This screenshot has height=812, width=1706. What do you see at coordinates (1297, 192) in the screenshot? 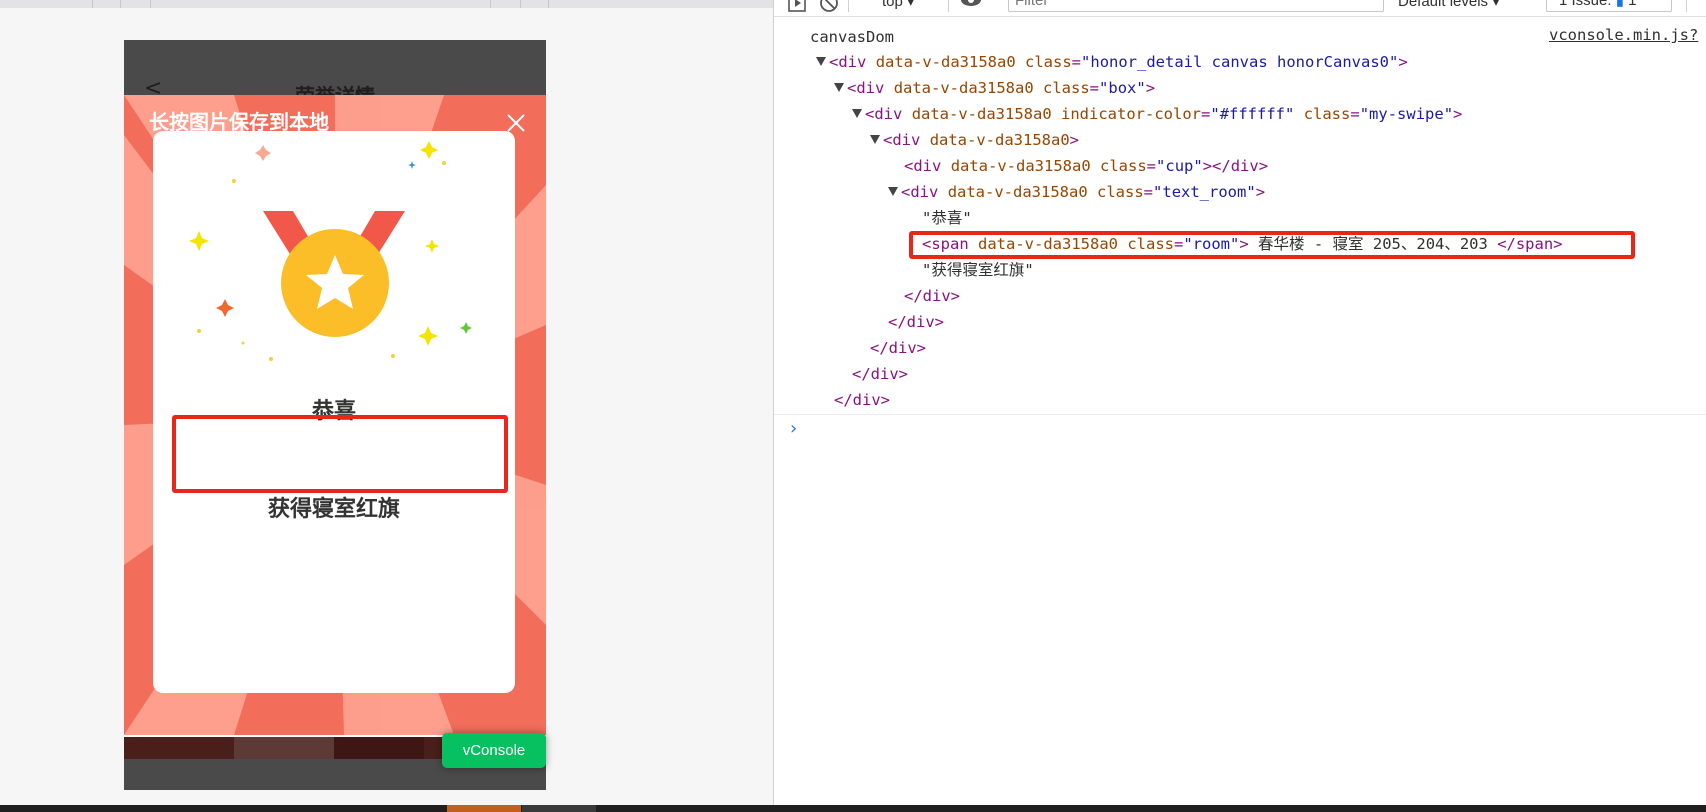
I see `dom-node-row: <div data-v-da3158a0 class="text_room">` at bounding box center [1297, 192].